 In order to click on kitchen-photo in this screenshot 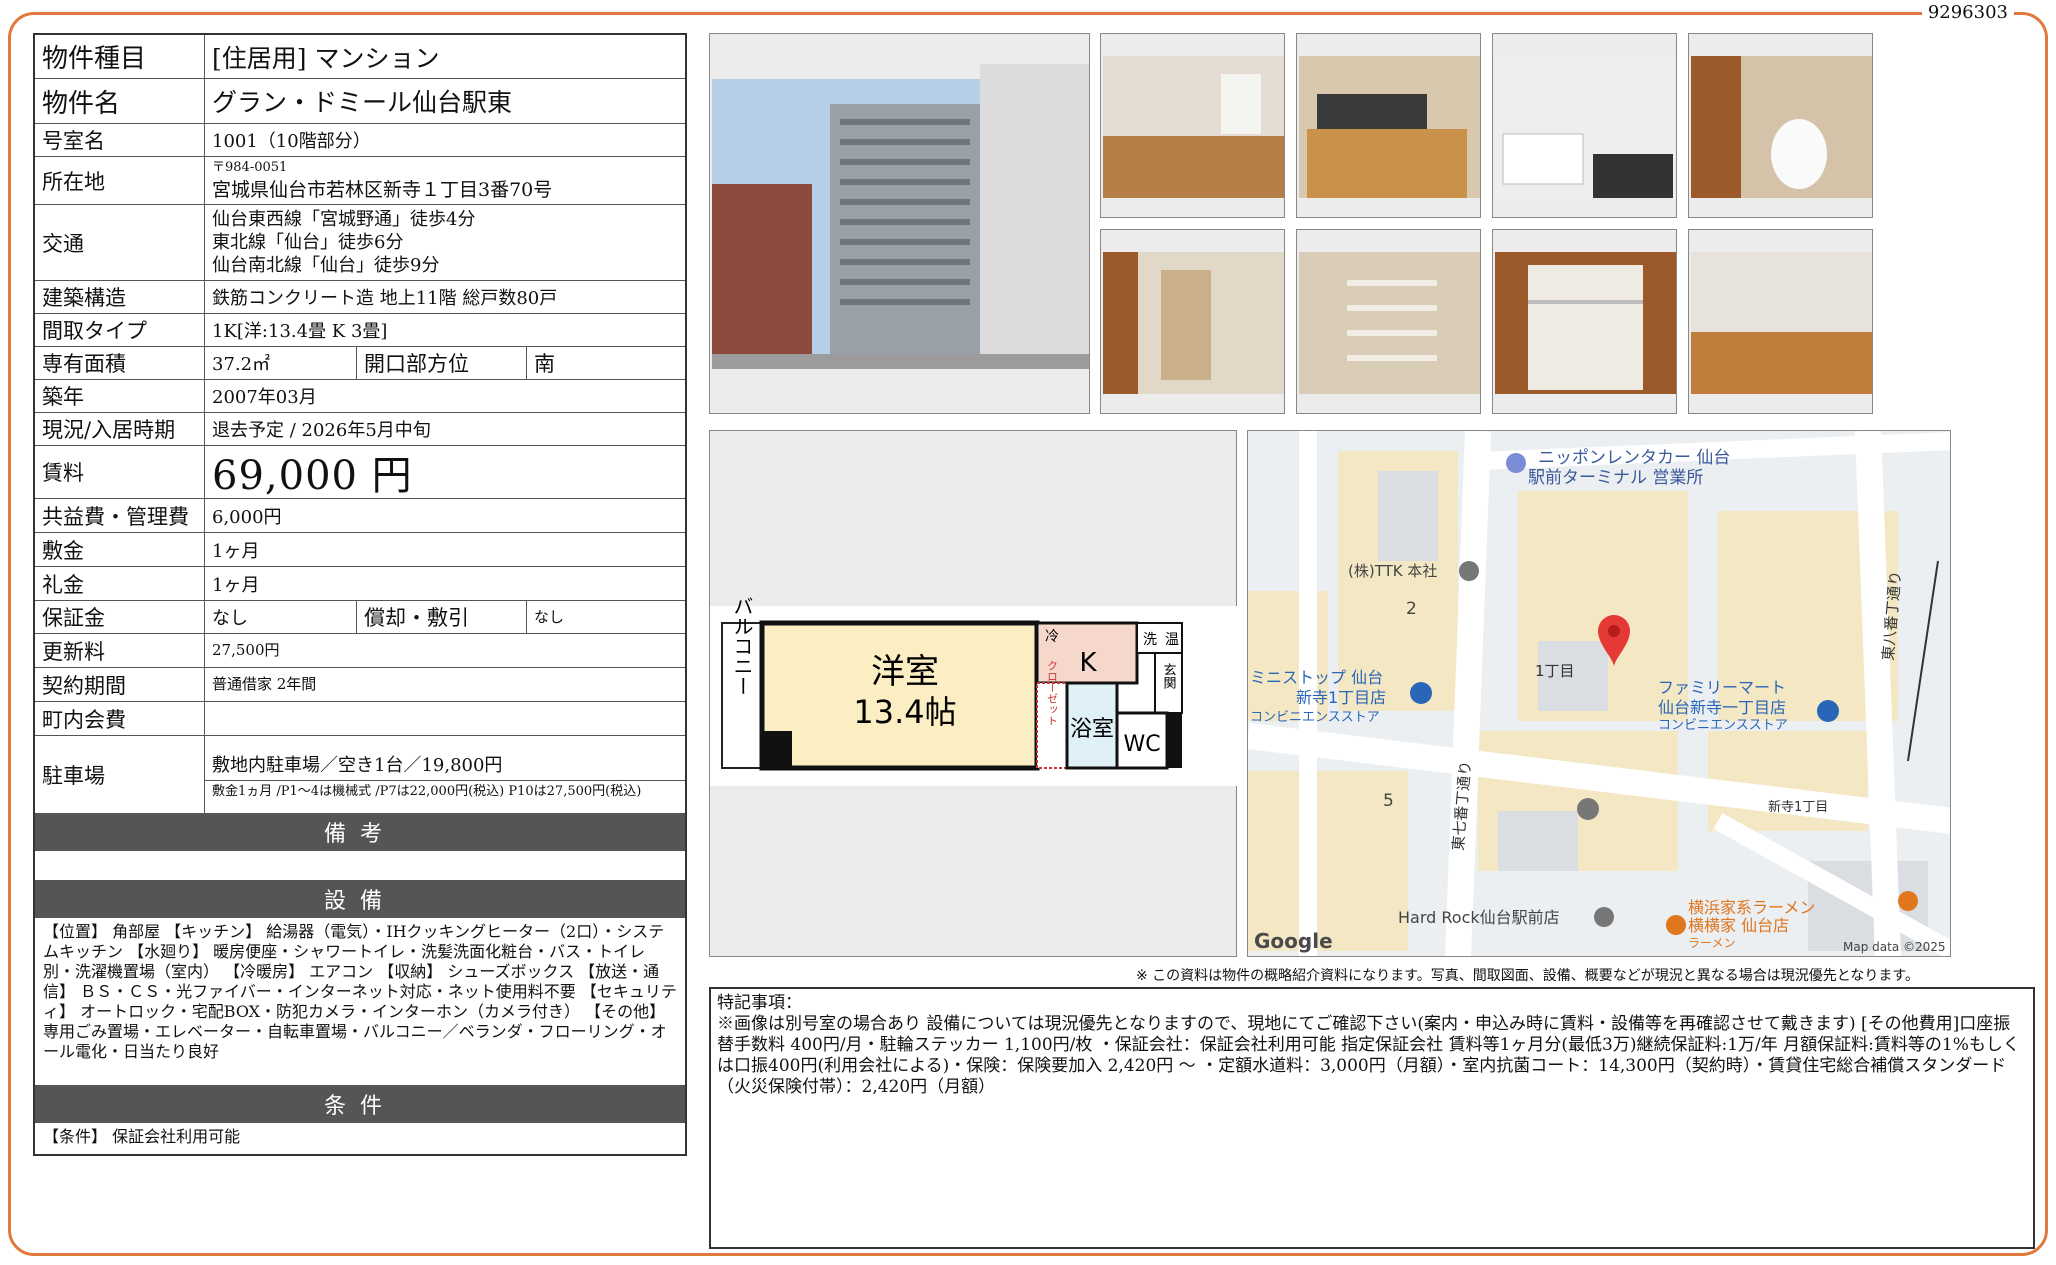, I will do `click(1388, 125)`.